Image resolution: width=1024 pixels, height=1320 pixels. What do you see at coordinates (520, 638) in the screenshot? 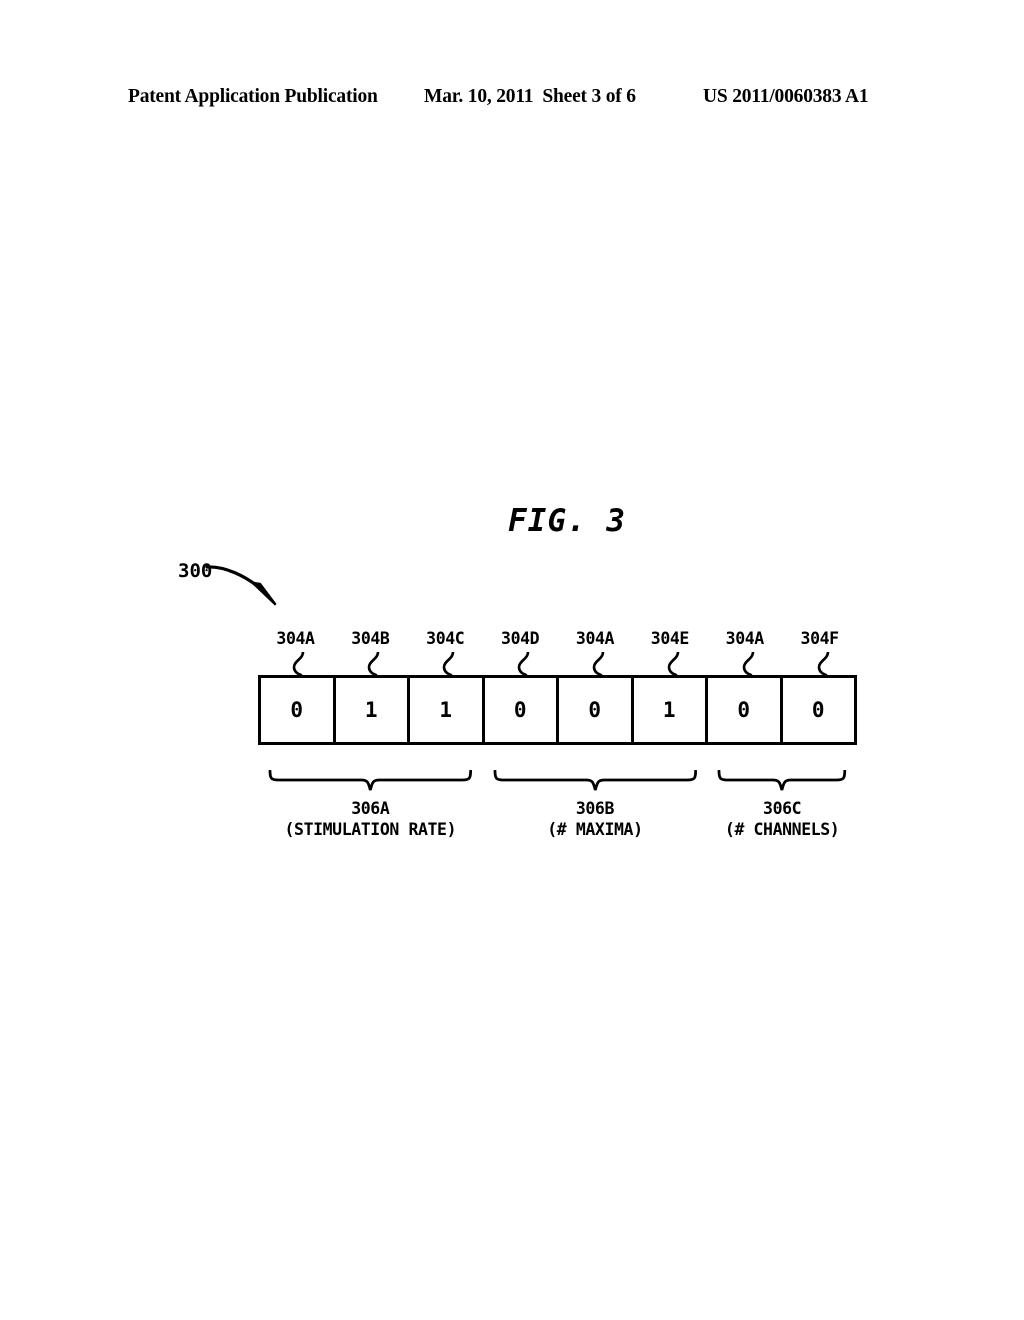
I see `bit-reference-label: 304D` at bounding box center [520, 638].